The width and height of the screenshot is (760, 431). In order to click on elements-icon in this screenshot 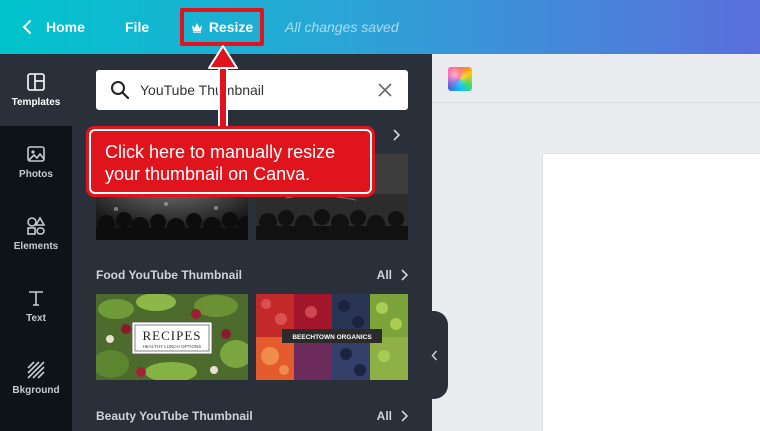, I will do `click(36, 225)`.